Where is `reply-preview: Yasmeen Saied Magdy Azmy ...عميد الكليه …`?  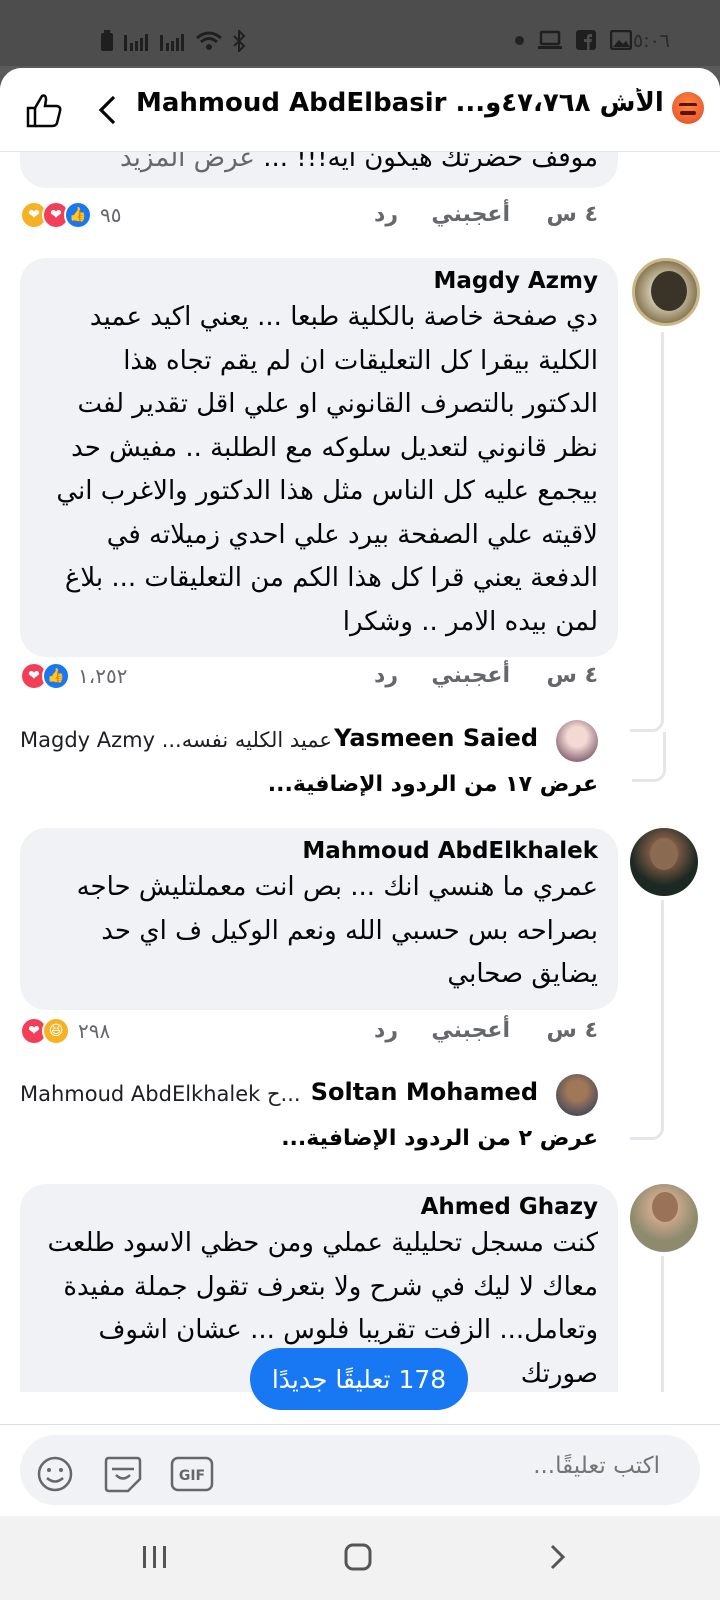
reply-preview: Yasmeen Saied Magdy Azmy ...عميد الكليه … is located at coordinates (309, 741).